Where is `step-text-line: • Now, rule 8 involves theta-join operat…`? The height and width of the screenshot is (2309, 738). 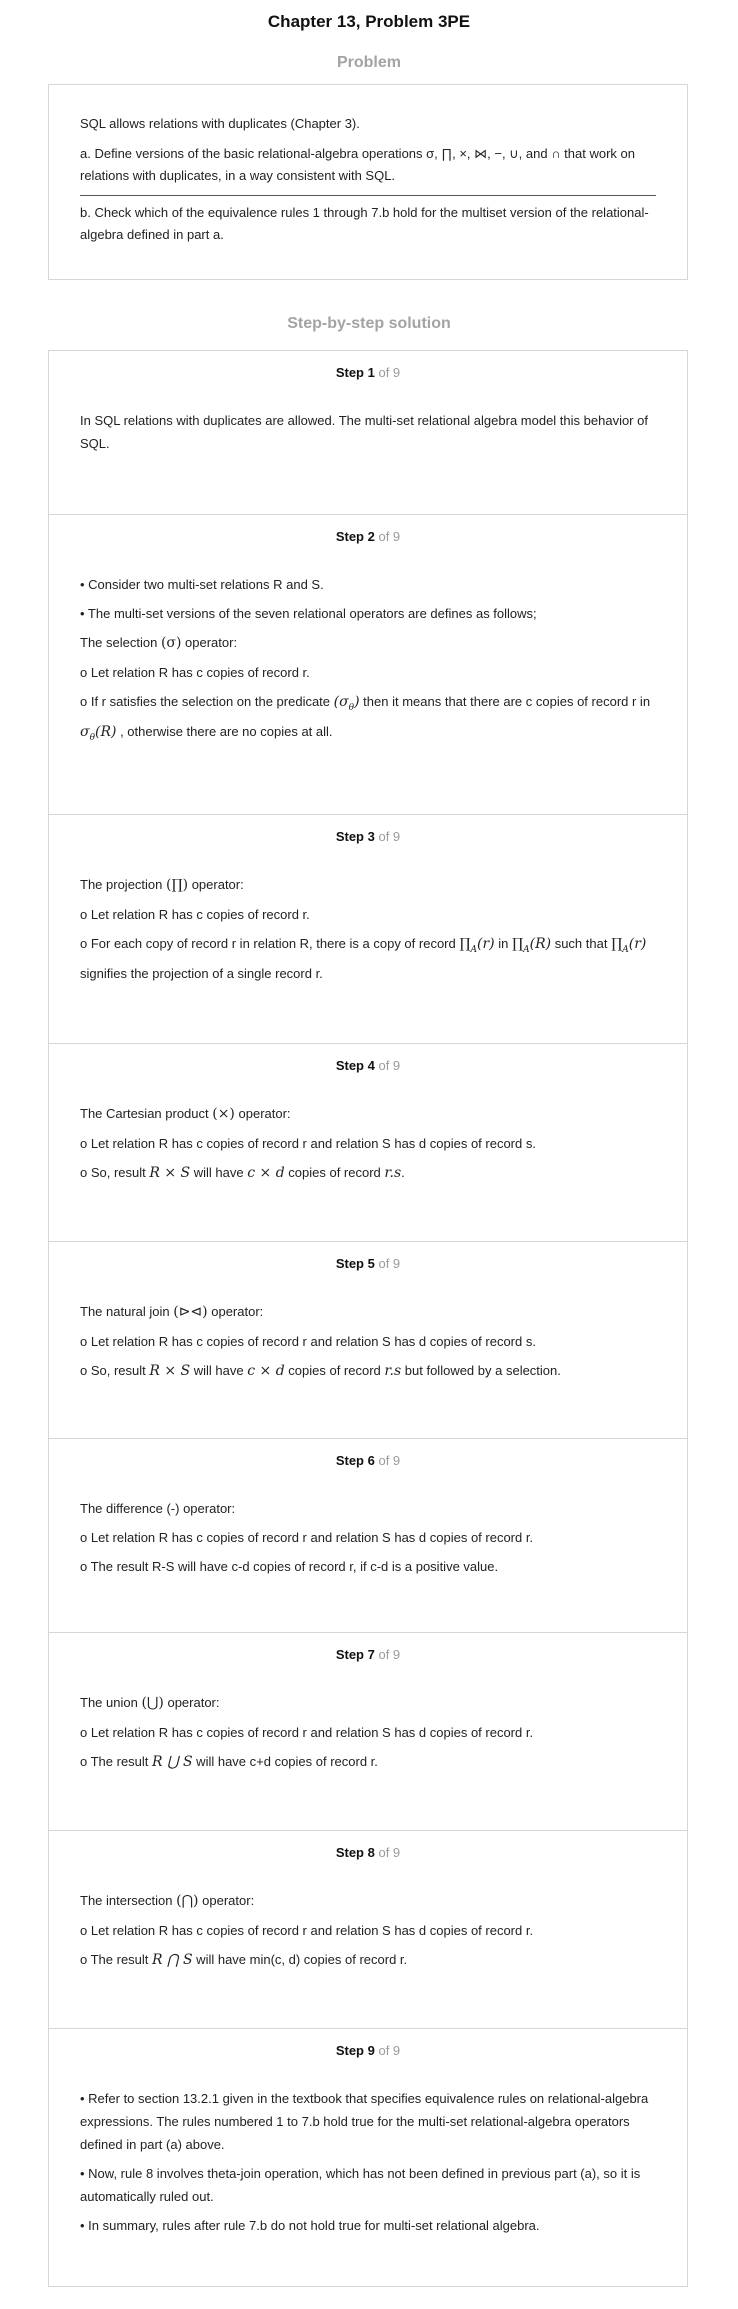
step-text-line: • Now, rule 8 involves theta-join operat… is located at coordinates (360, 2185).